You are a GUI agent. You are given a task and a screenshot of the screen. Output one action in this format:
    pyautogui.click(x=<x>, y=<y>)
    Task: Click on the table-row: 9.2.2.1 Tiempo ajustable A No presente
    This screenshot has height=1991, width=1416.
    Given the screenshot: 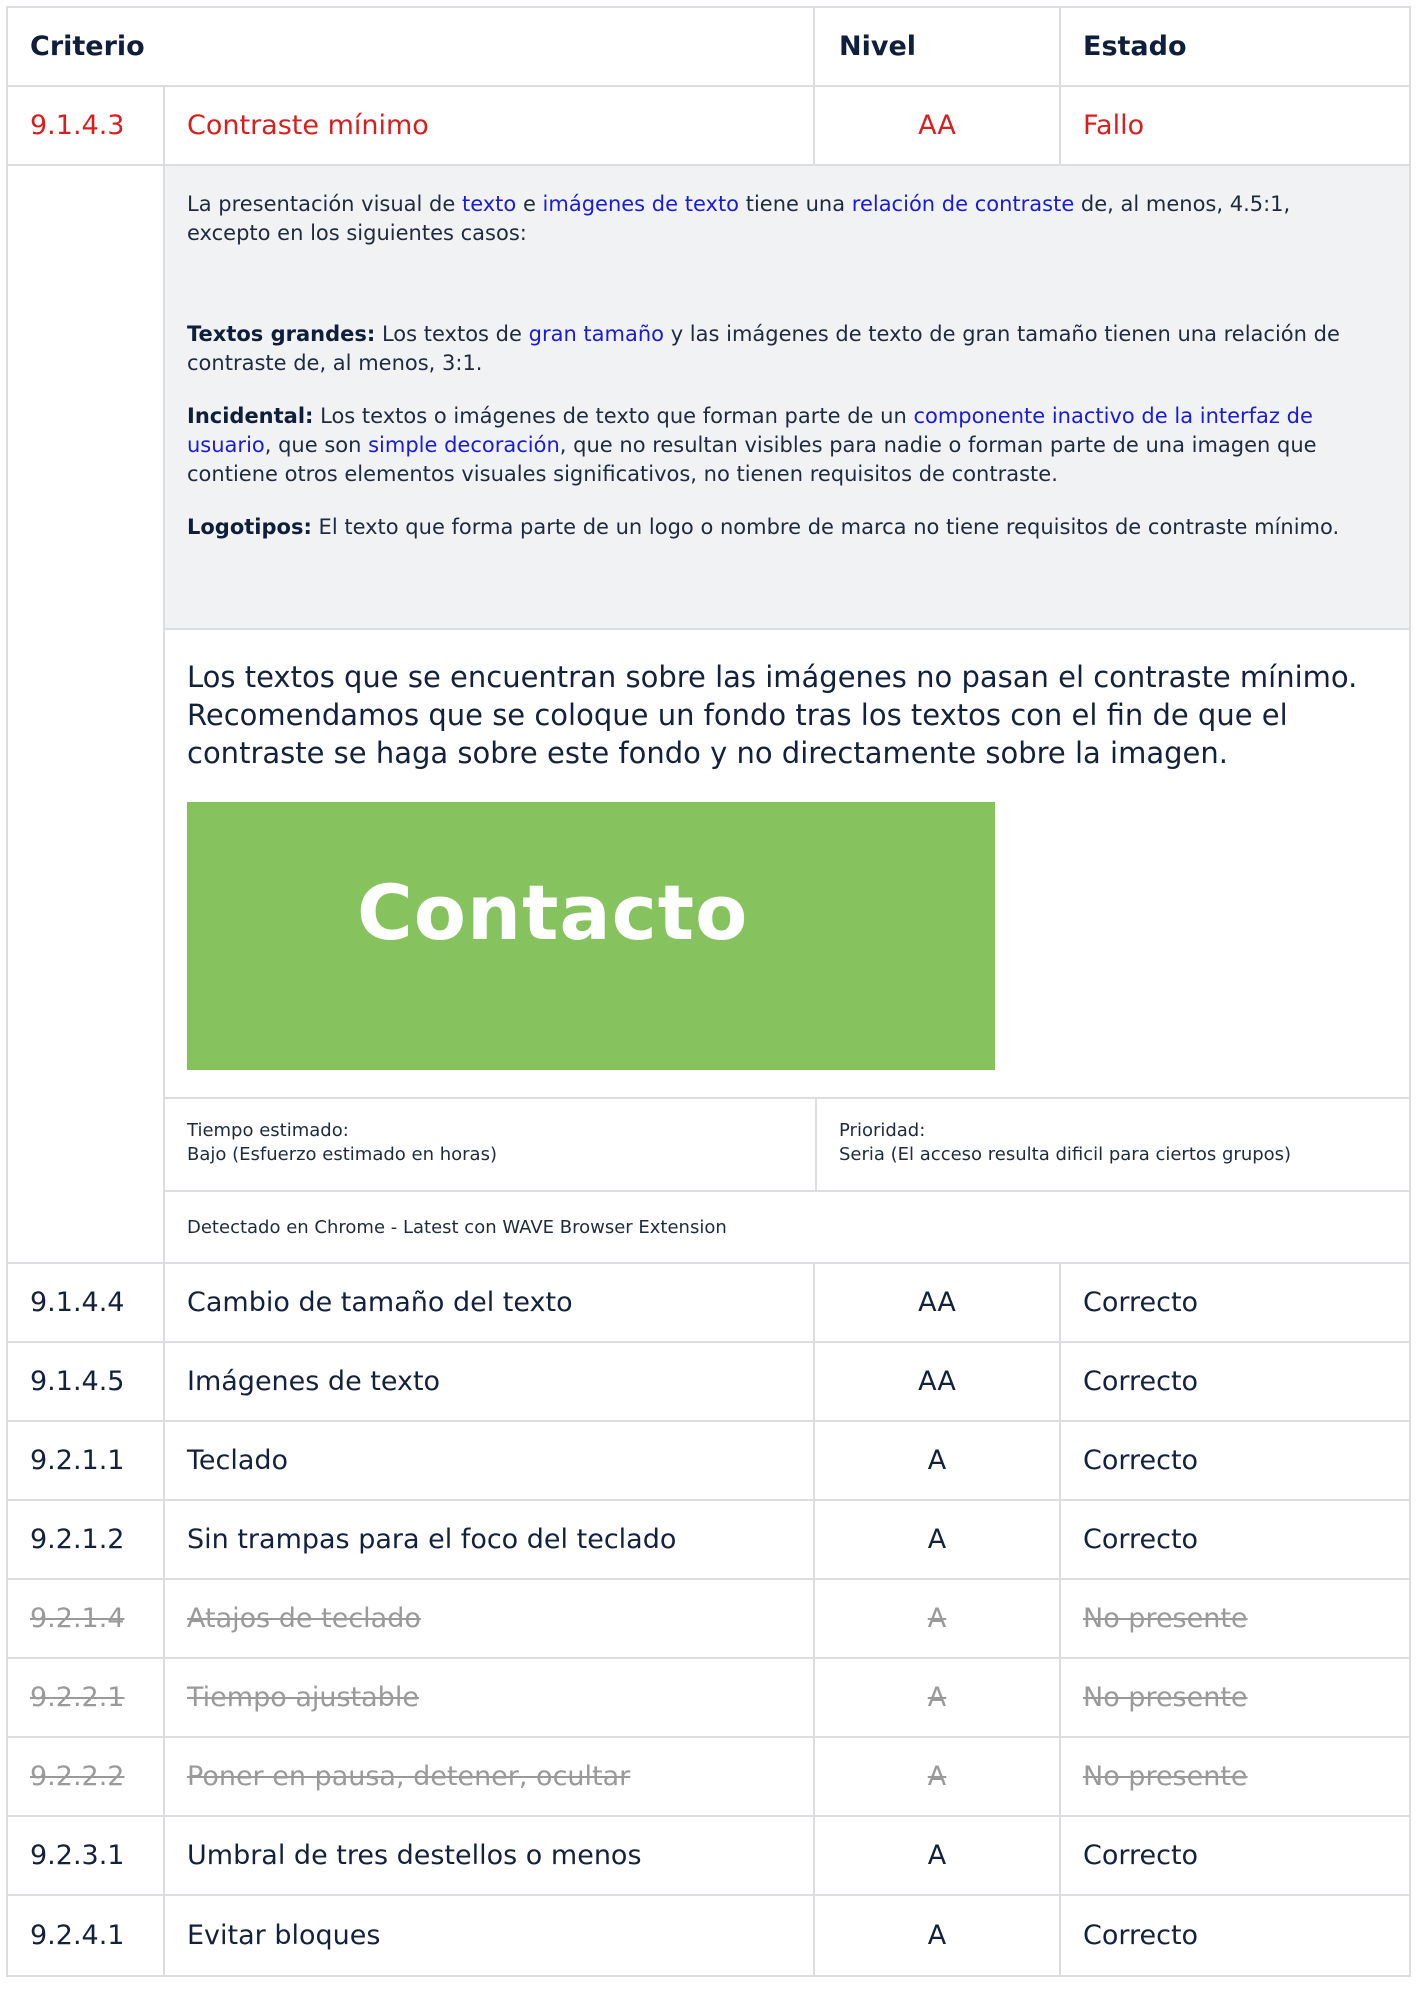 What is the action you would take?
    pyautogui.click(x=708, y=1698)
    